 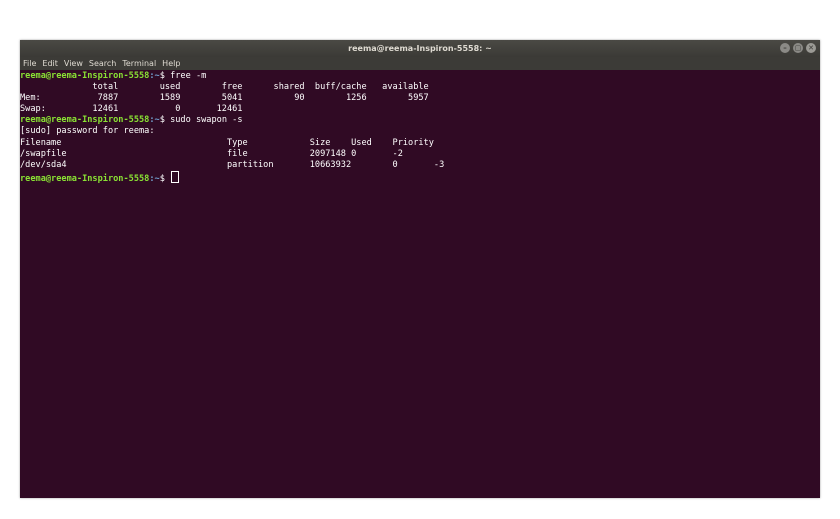 I want to click on close-icon: ✕, so click(x=811, y=48).